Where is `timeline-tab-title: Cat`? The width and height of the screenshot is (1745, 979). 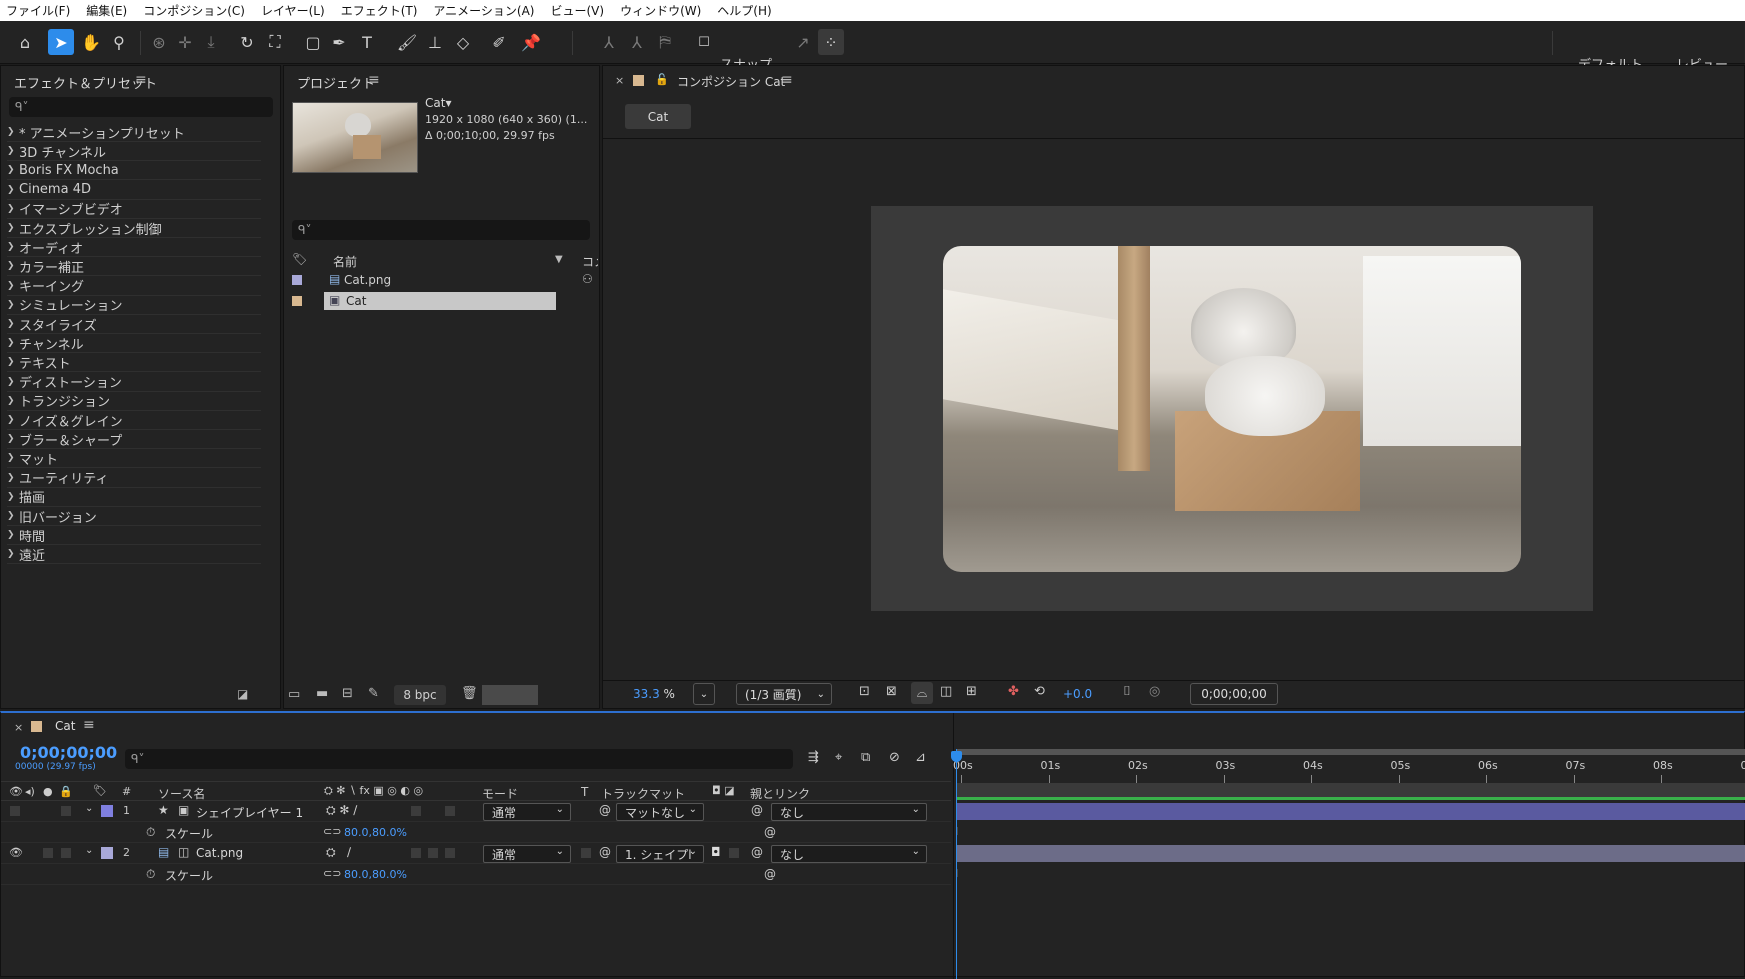 timeline-tab-title: Cat is located at coordinates (65, 726).